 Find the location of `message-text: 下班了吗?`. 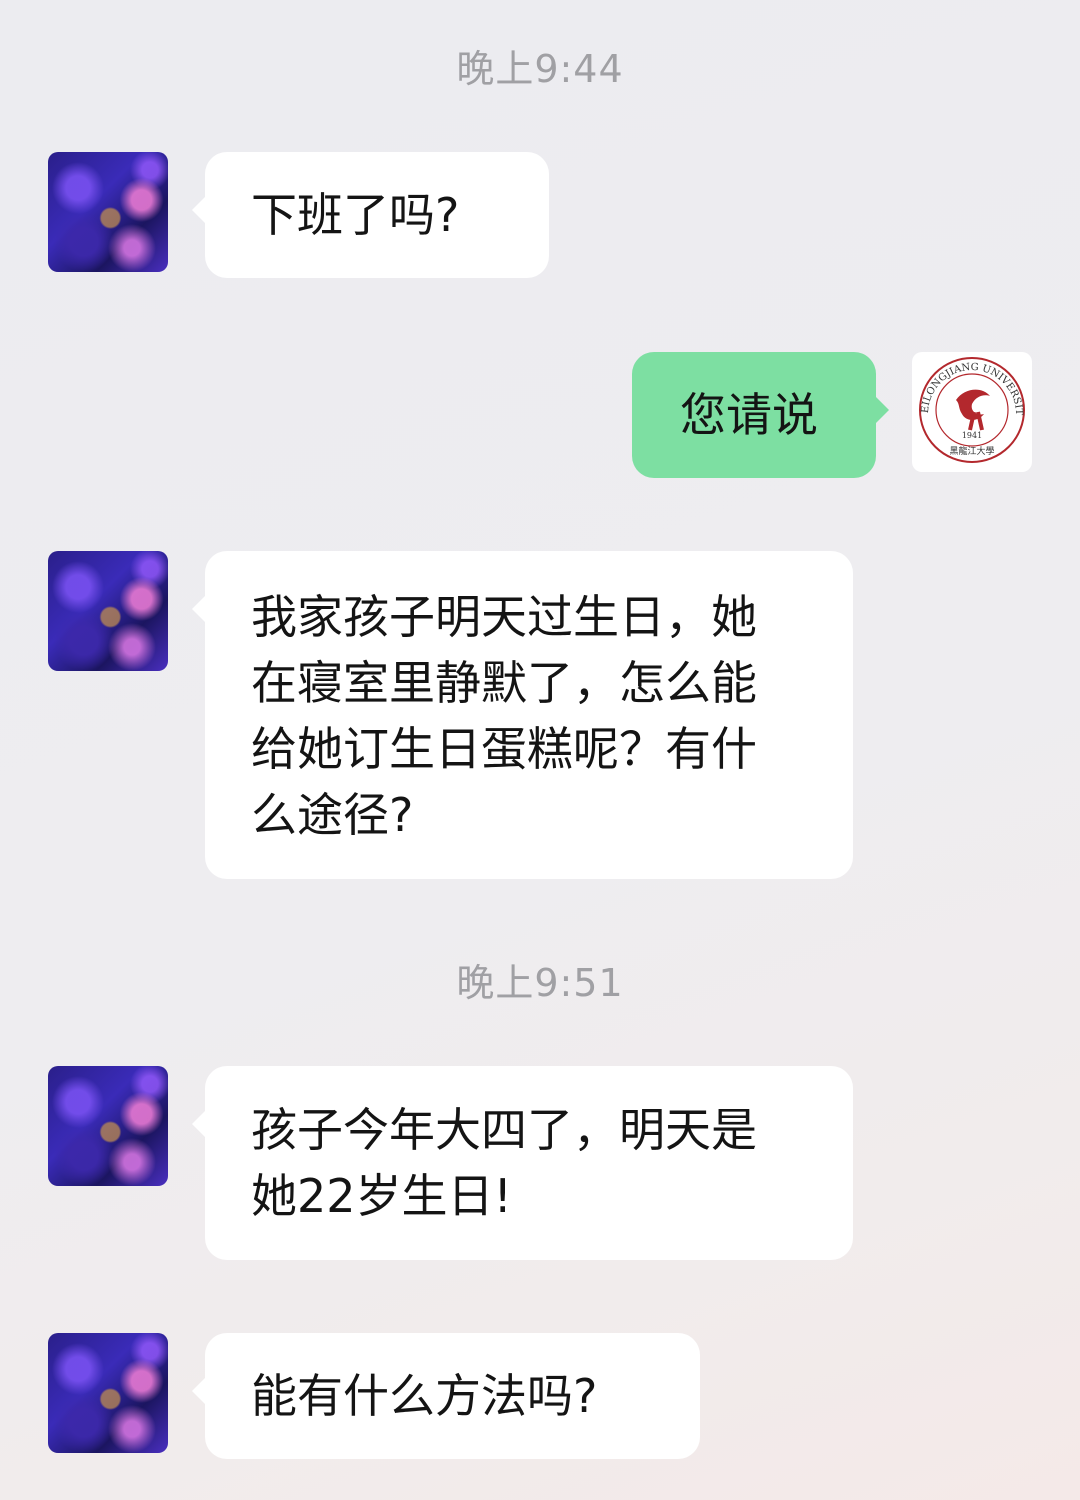

message-text: 下班了吗? is located at coordinates (355, 215).